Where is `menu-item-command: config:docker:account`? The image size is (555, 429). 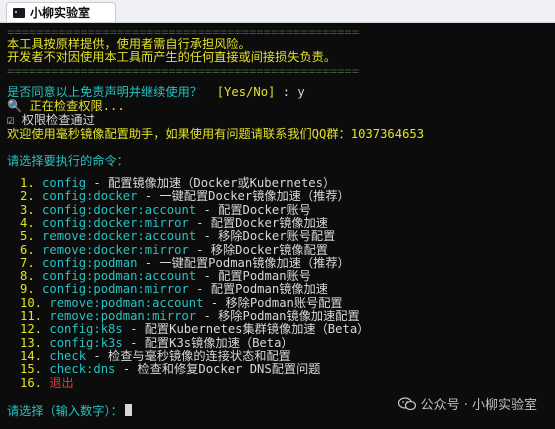
menu-item-command: config:docker:account is located at coordinates (119, 209).